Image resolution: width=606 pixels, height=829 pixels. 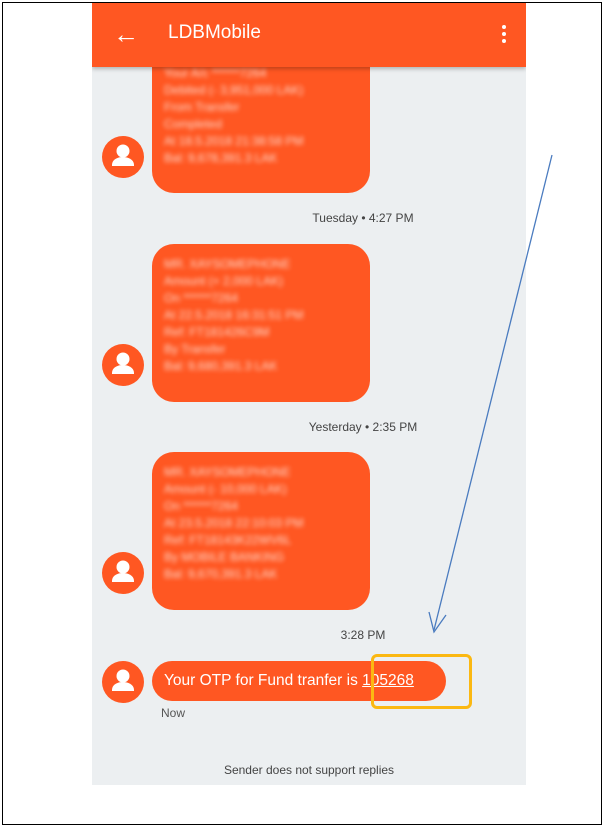 I want to click on arrow-back-icon: ←, so click(x=126, y=34).